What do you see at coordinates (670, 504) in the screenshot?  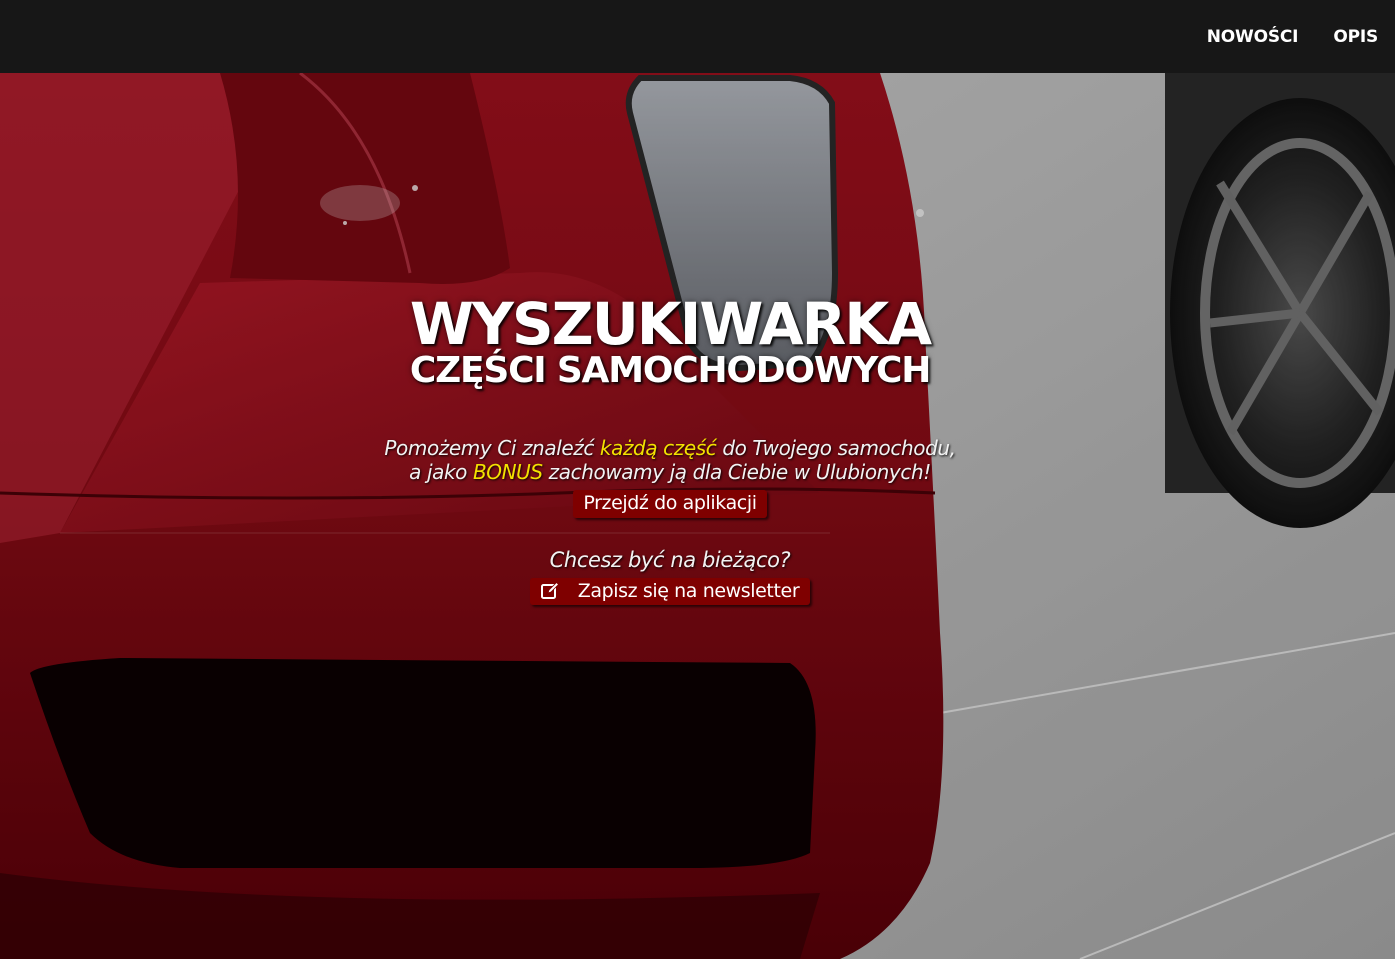 I see `go-to-app-button: Przejdź do aplikacji` at bounding box center [670, 504].